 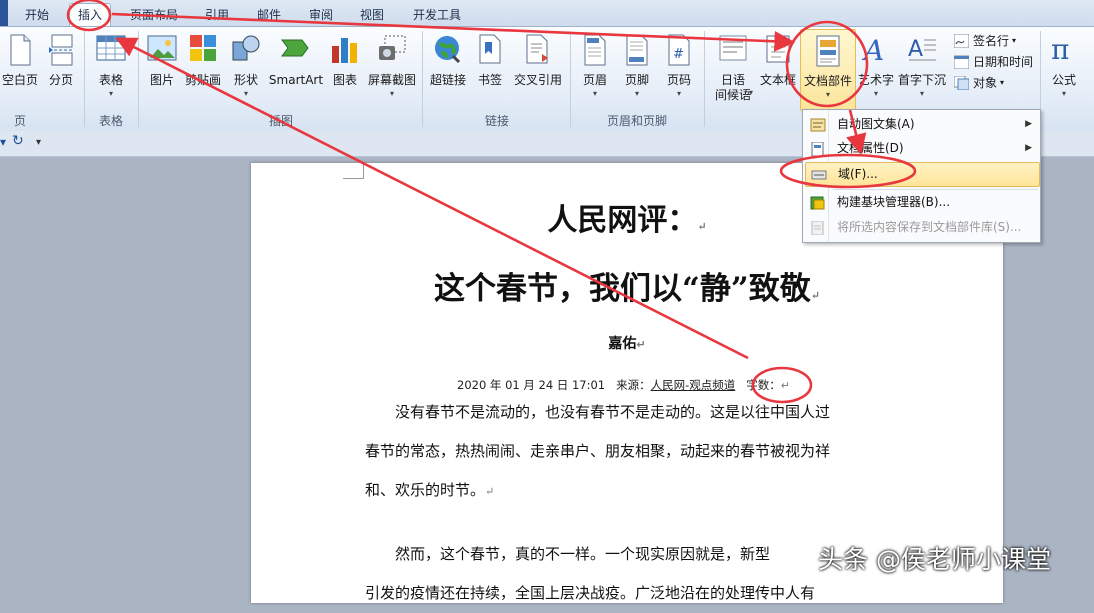 I want to click on annotation-circle-insert-tab, so click(x=89, y=16).